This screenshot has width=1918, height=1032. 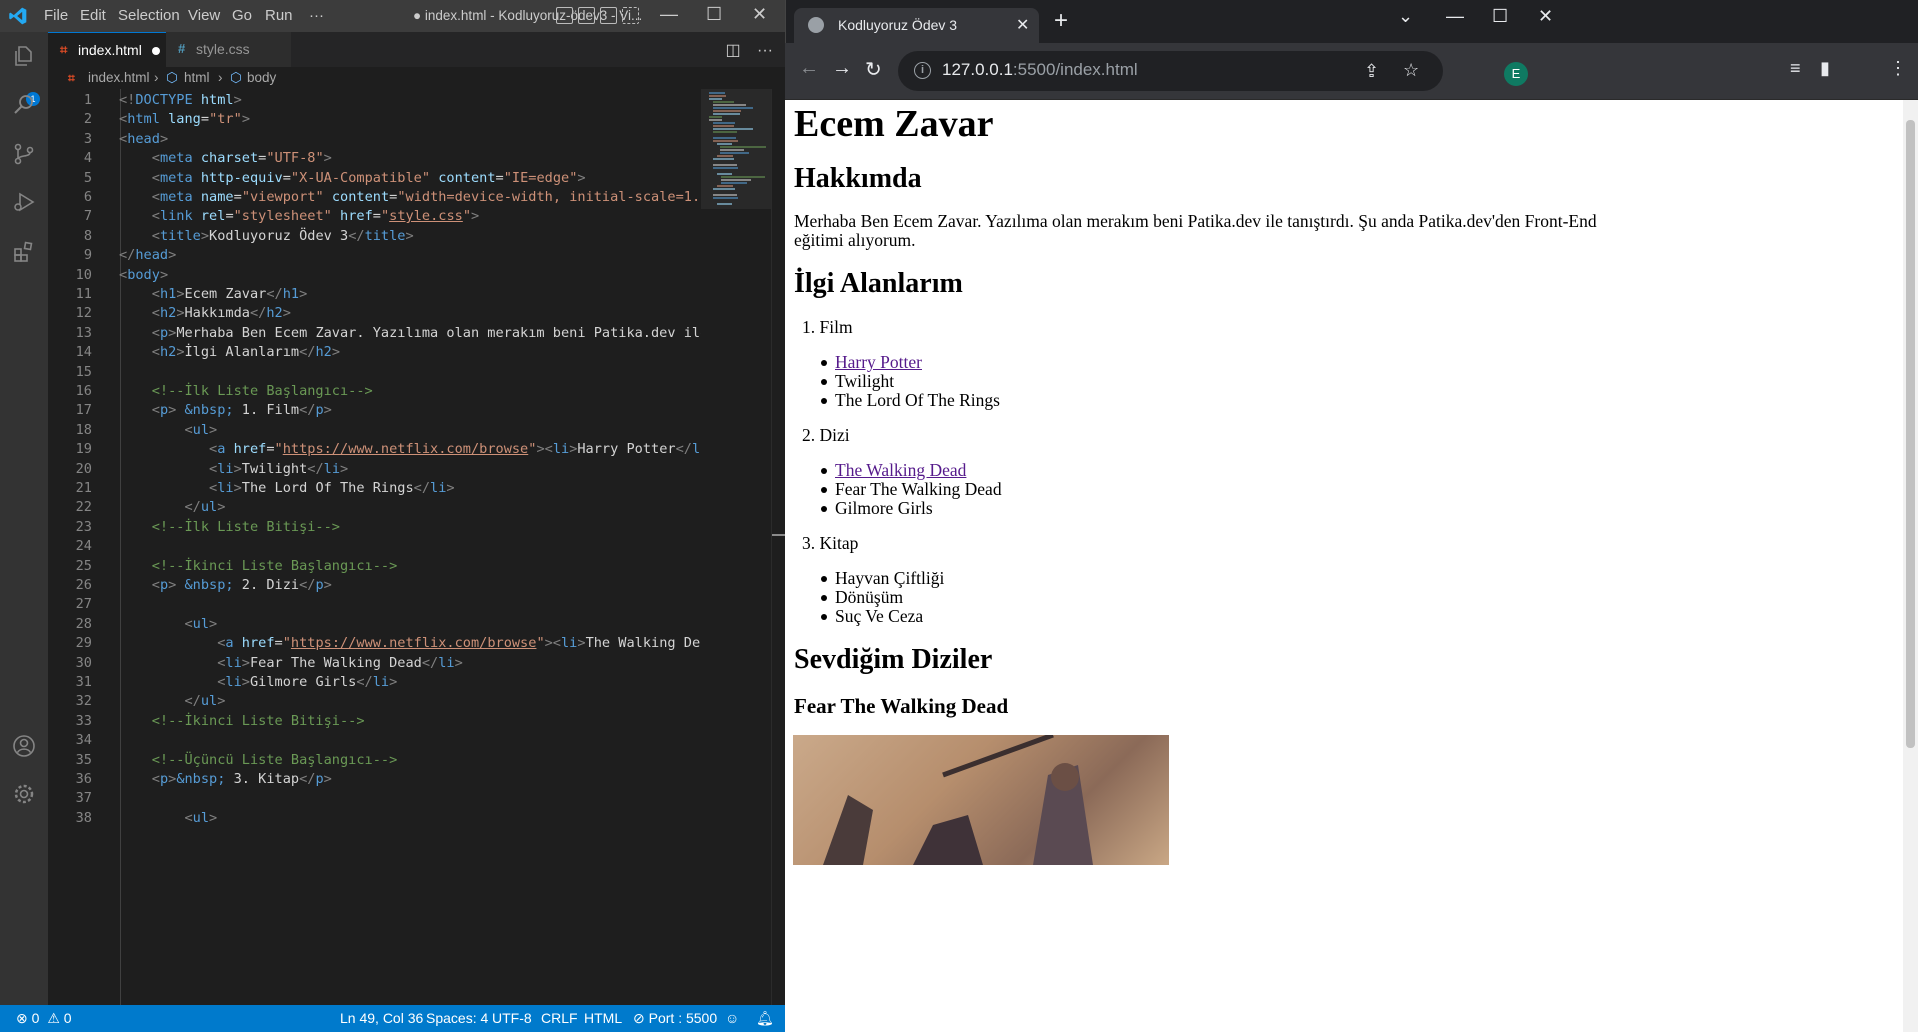 I want to click on code-line: 36 <p>&nbsp; 3. Kitap</p>, so click(x=374, y=779).